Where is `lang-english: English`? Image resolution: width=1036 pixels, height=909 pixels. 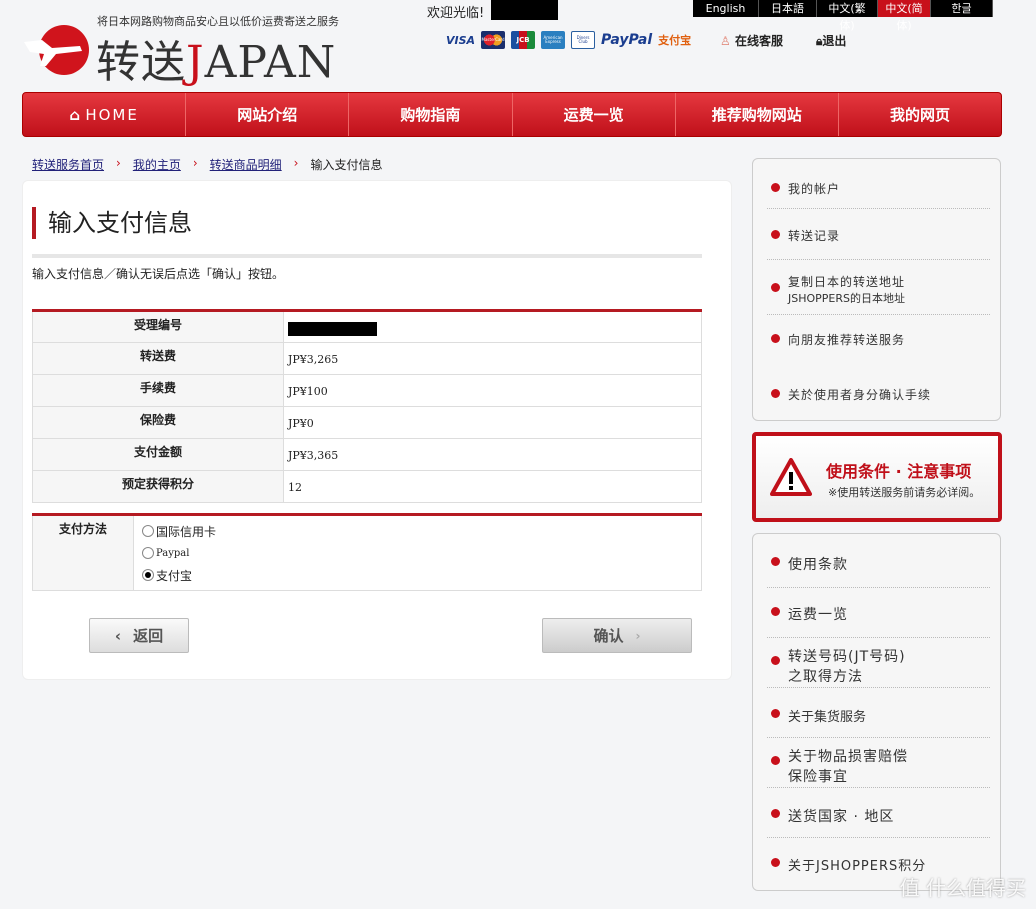
lang-english: English is located at coordinates (726, 8).